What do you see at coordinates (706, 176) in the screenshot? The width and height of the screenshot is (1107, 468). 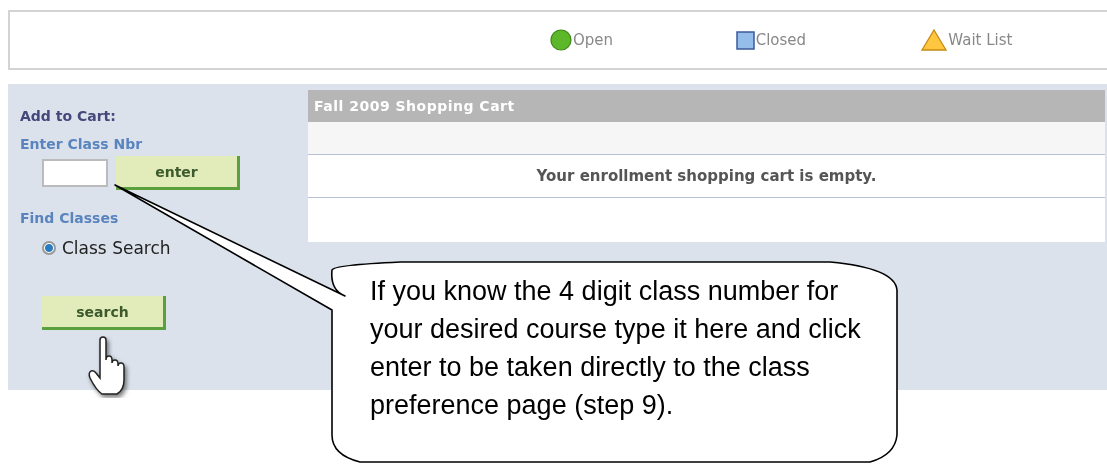 I see `empty-cart-message: Your enrollment shopping cart is empty.` at bounding box center [706, 176].